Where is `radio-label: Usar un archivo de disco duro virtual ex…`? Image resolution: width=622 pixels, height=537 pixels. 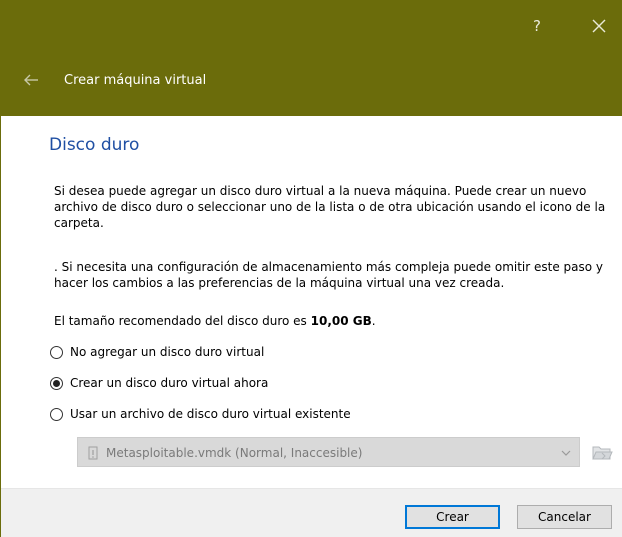 radio-label: Usar un archivo de disco duro virtual ex… is located at coordinates (210, 414).